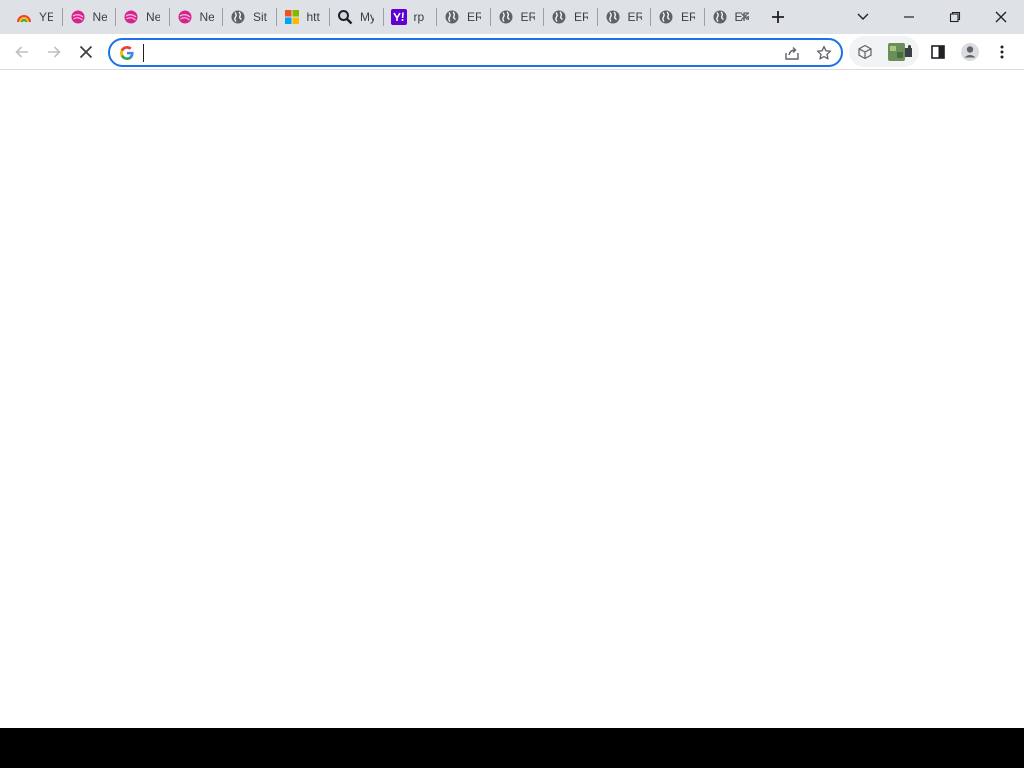  What do you see at coordinates (313, 17) in the screenshot?
I see `tab-label: htt` at bounding box center [313, 17].